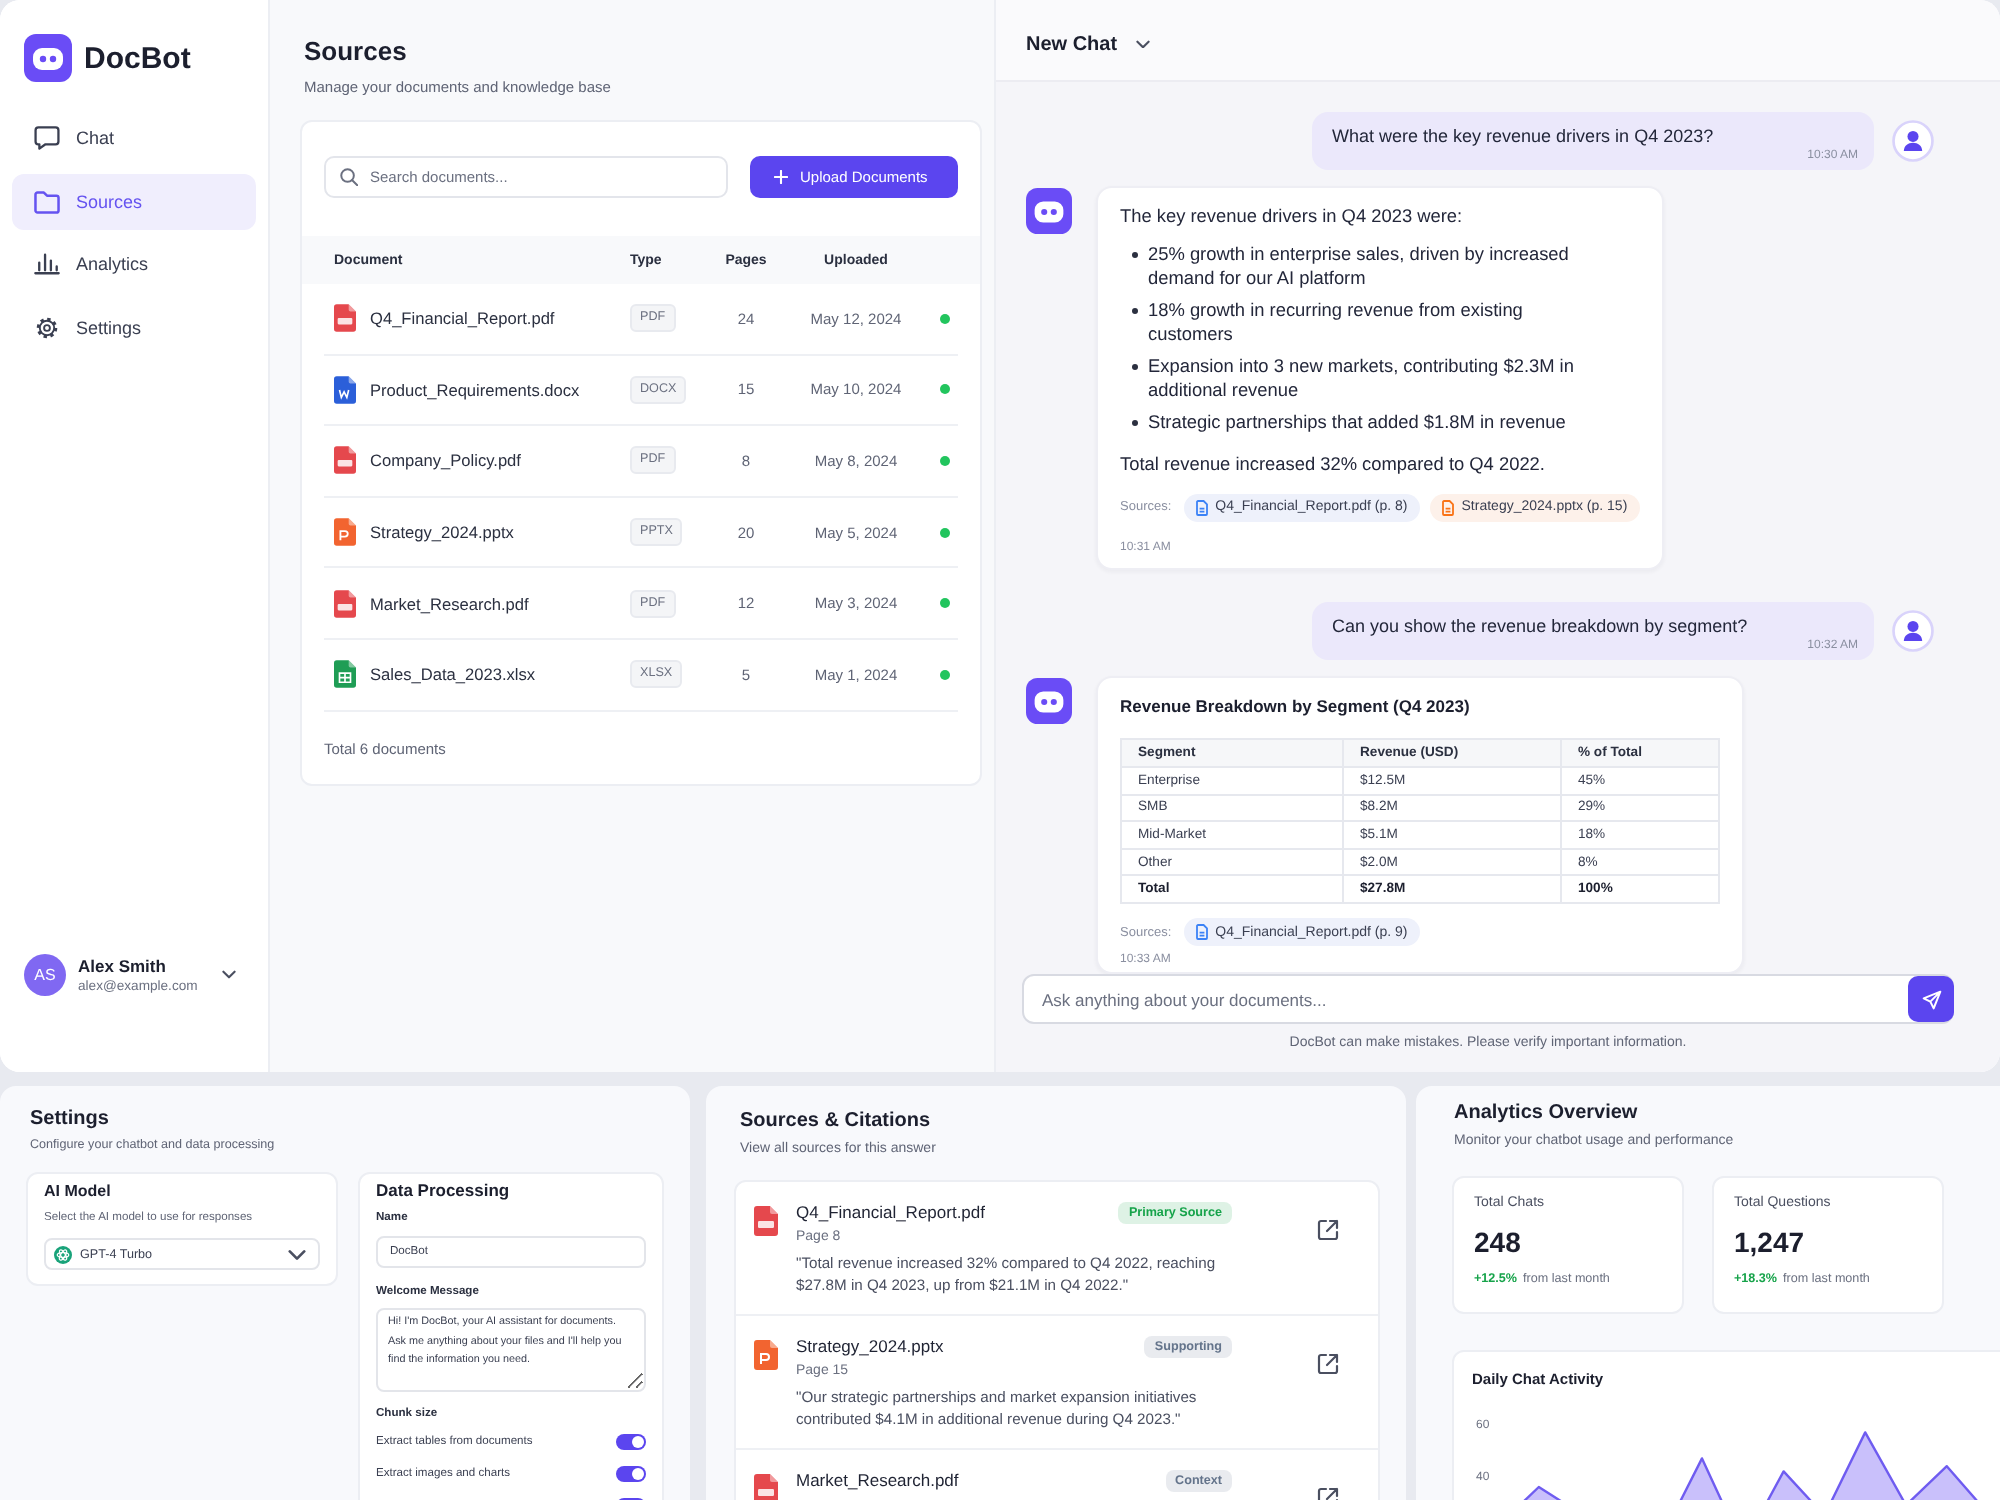  Describe the element at coordinates (134, 138) in the screenshot. I see `nav-item: Chat` at that location.